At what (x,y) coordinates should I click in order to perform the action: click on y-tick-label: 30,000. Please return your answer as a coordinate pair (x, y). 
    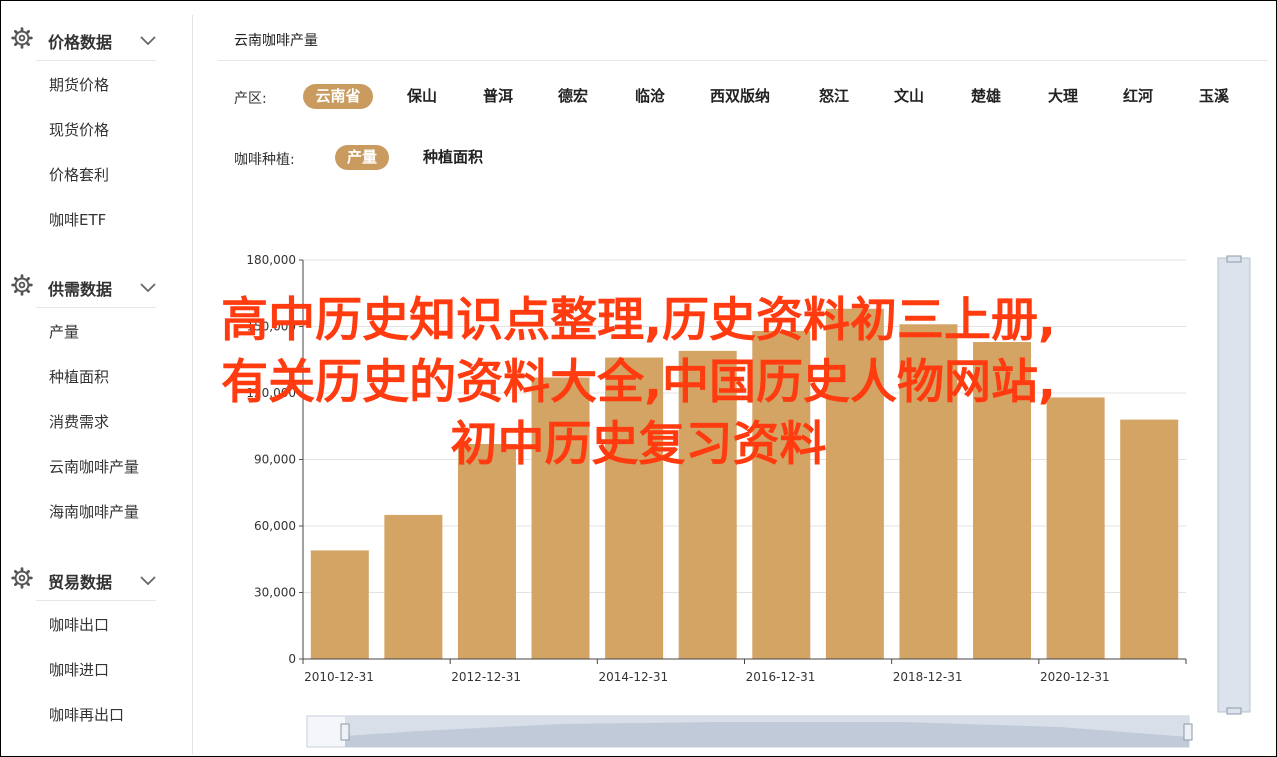
    Looking at the image, I should click on (275, 593).